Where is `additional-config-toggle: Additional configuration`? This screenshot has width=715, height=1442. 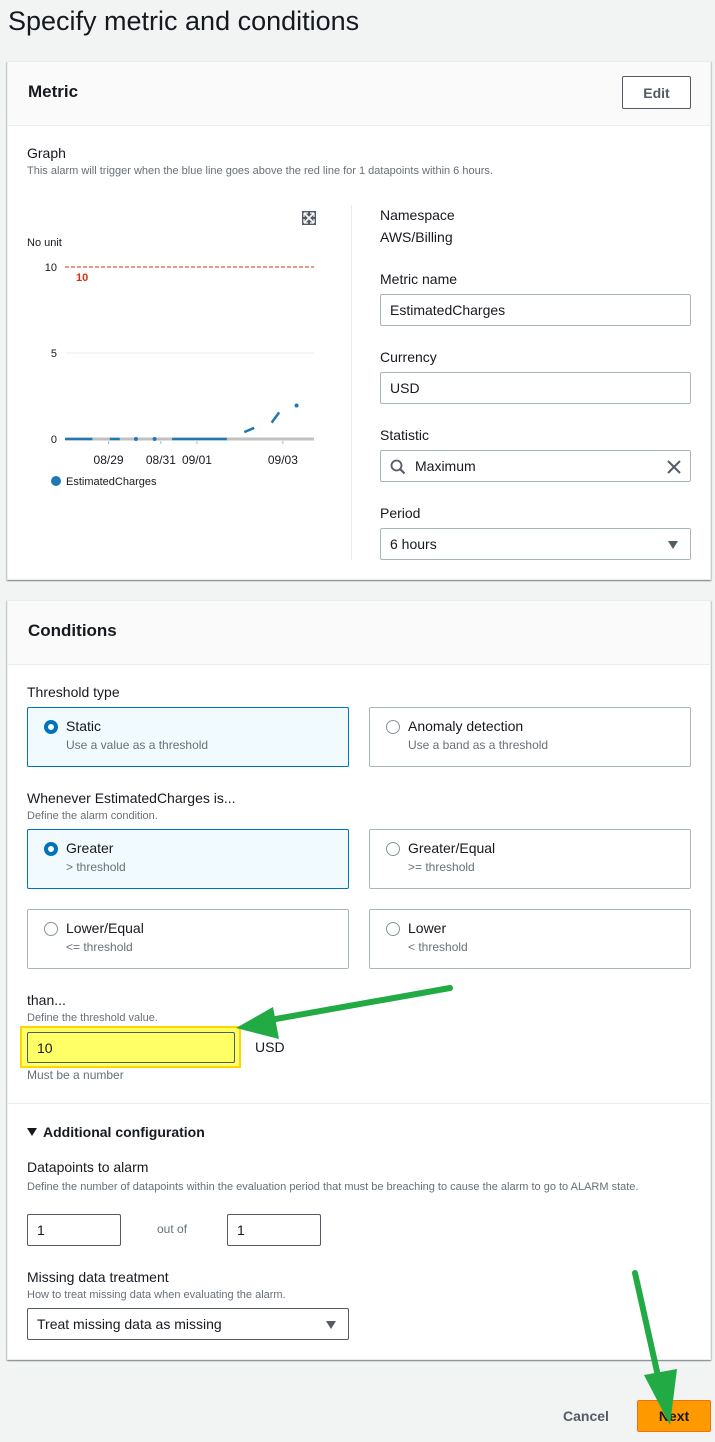 additional-config-toggle: Additional configuration is located at coordinates (116, 1132).